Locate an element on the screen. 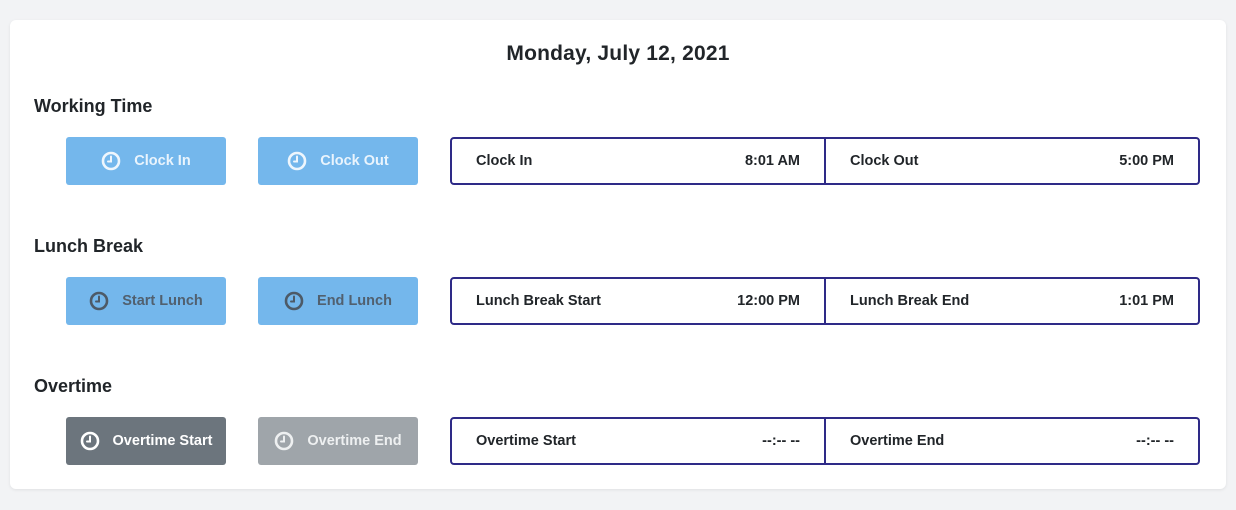 The width and height of the screenshot is (1236, 510). overtime-start-time-value: --:-- -- is located at coordinates (781, 441).